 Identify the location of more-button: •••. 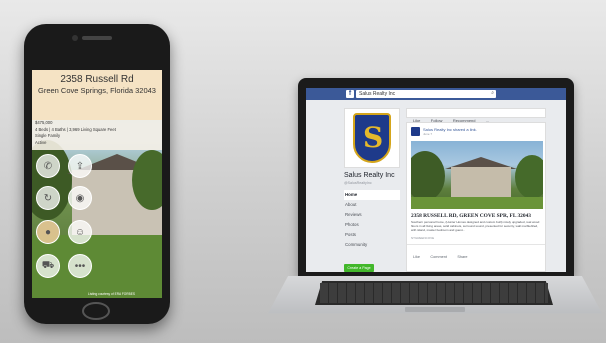
(80, 266).